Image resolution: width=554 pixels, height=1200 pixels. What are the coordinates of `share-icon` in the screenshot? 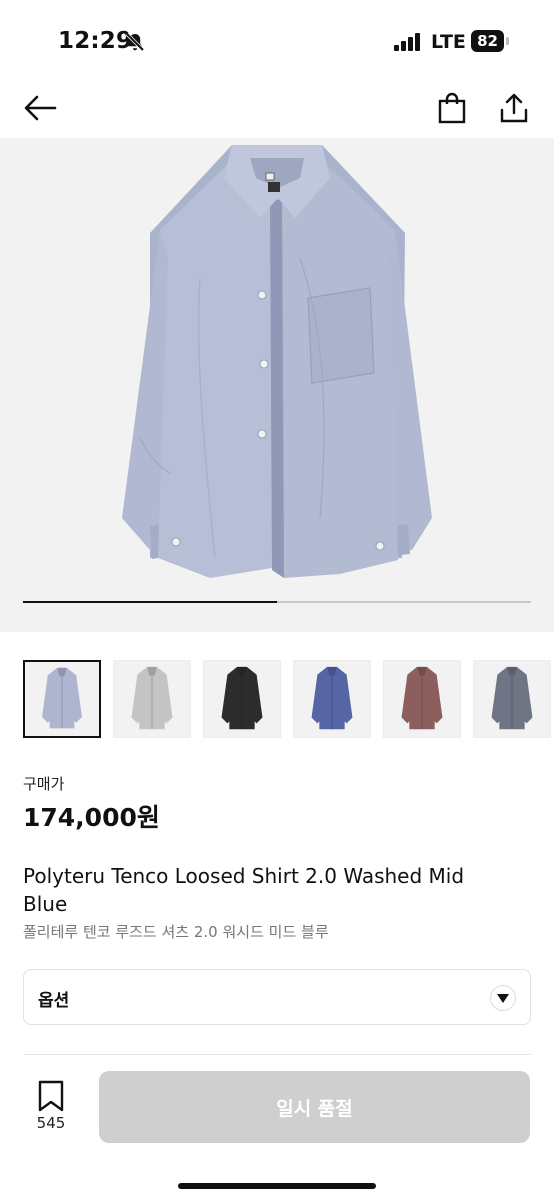 It's located at (514, 108).